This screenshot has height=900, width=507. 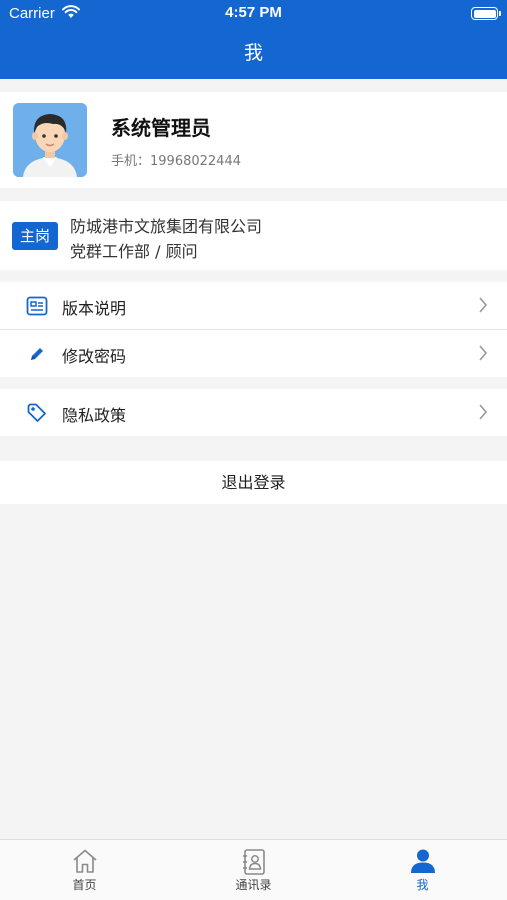 I want to click on tab-label: 通讯录, so click(x=253, y=885).